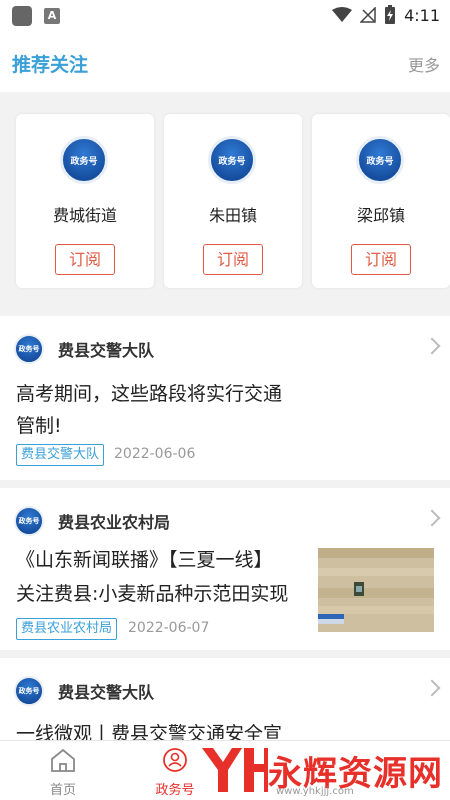  I want to click on header: 推荐关注 更多, so click(225, 62).